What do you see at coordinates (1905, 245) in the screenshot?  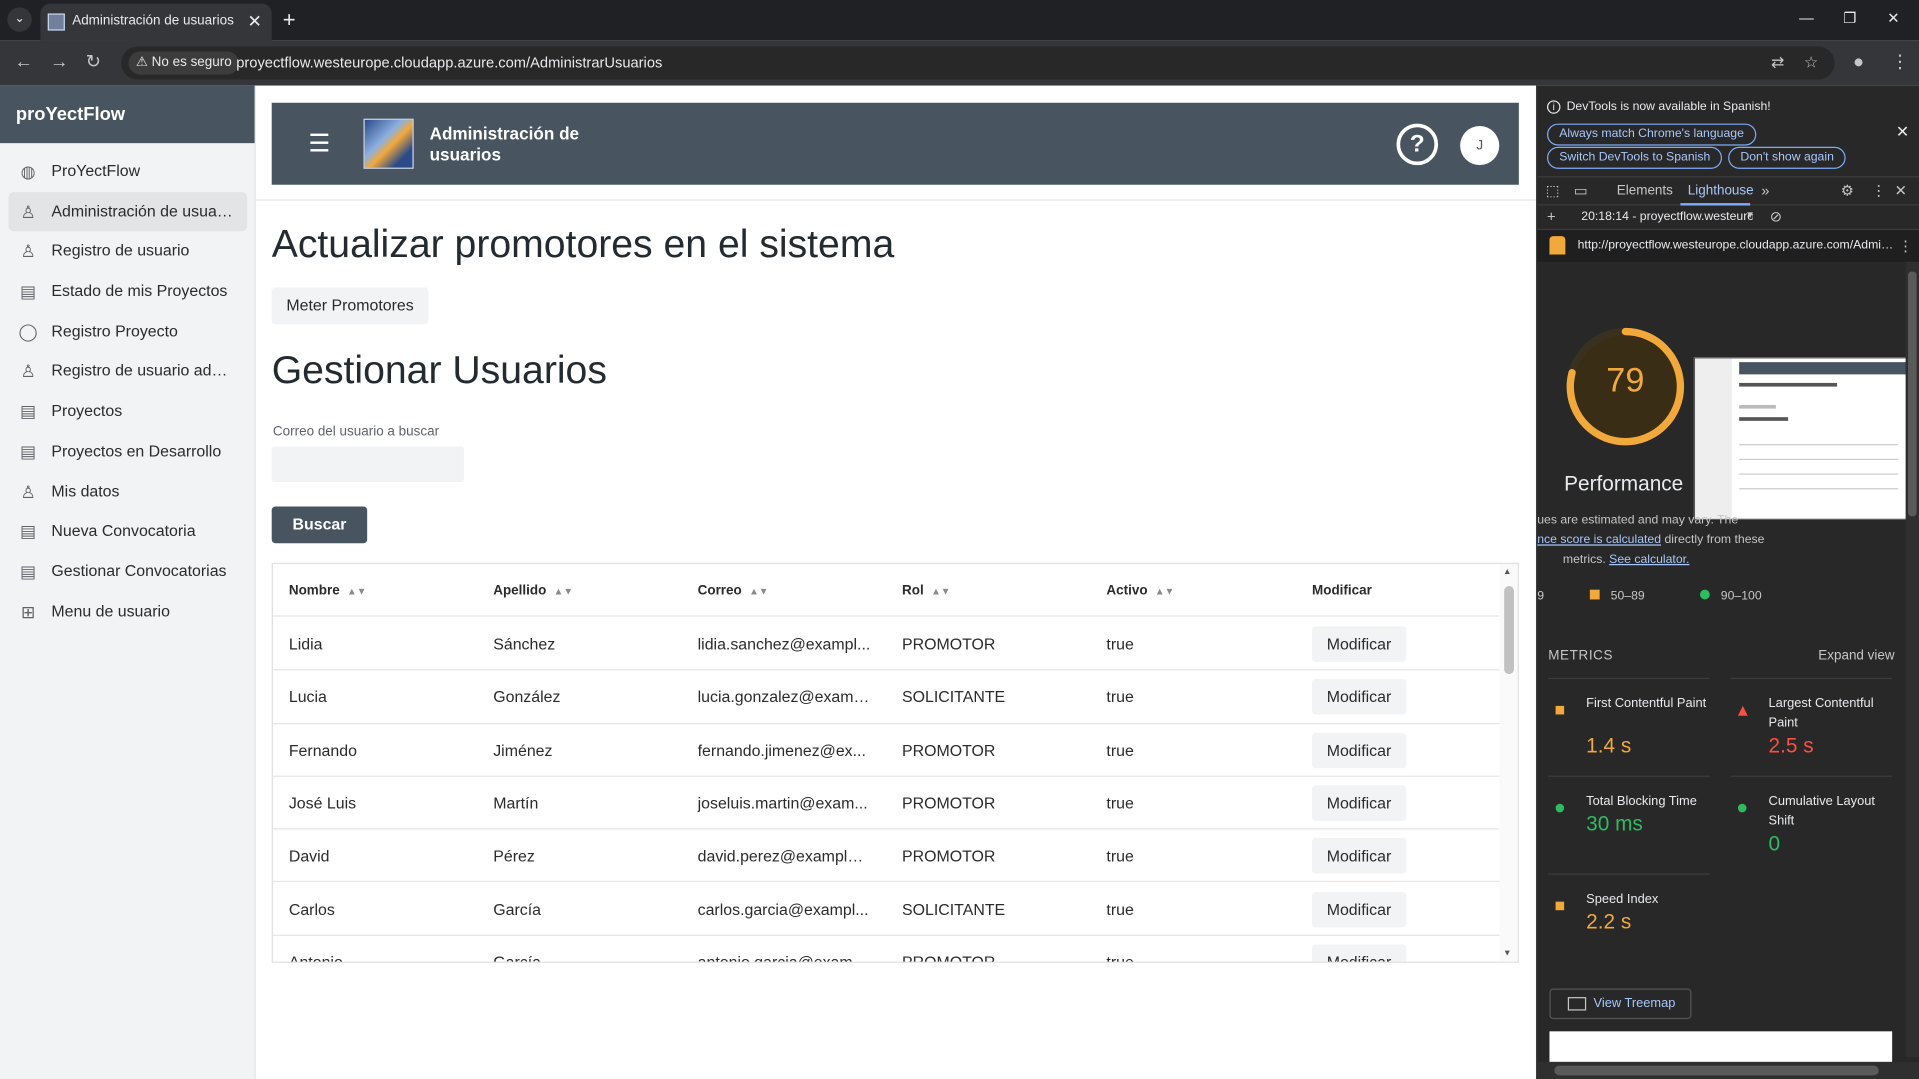 I see `report-menu-icon: ⋮` at bounding box center [1905, 245].